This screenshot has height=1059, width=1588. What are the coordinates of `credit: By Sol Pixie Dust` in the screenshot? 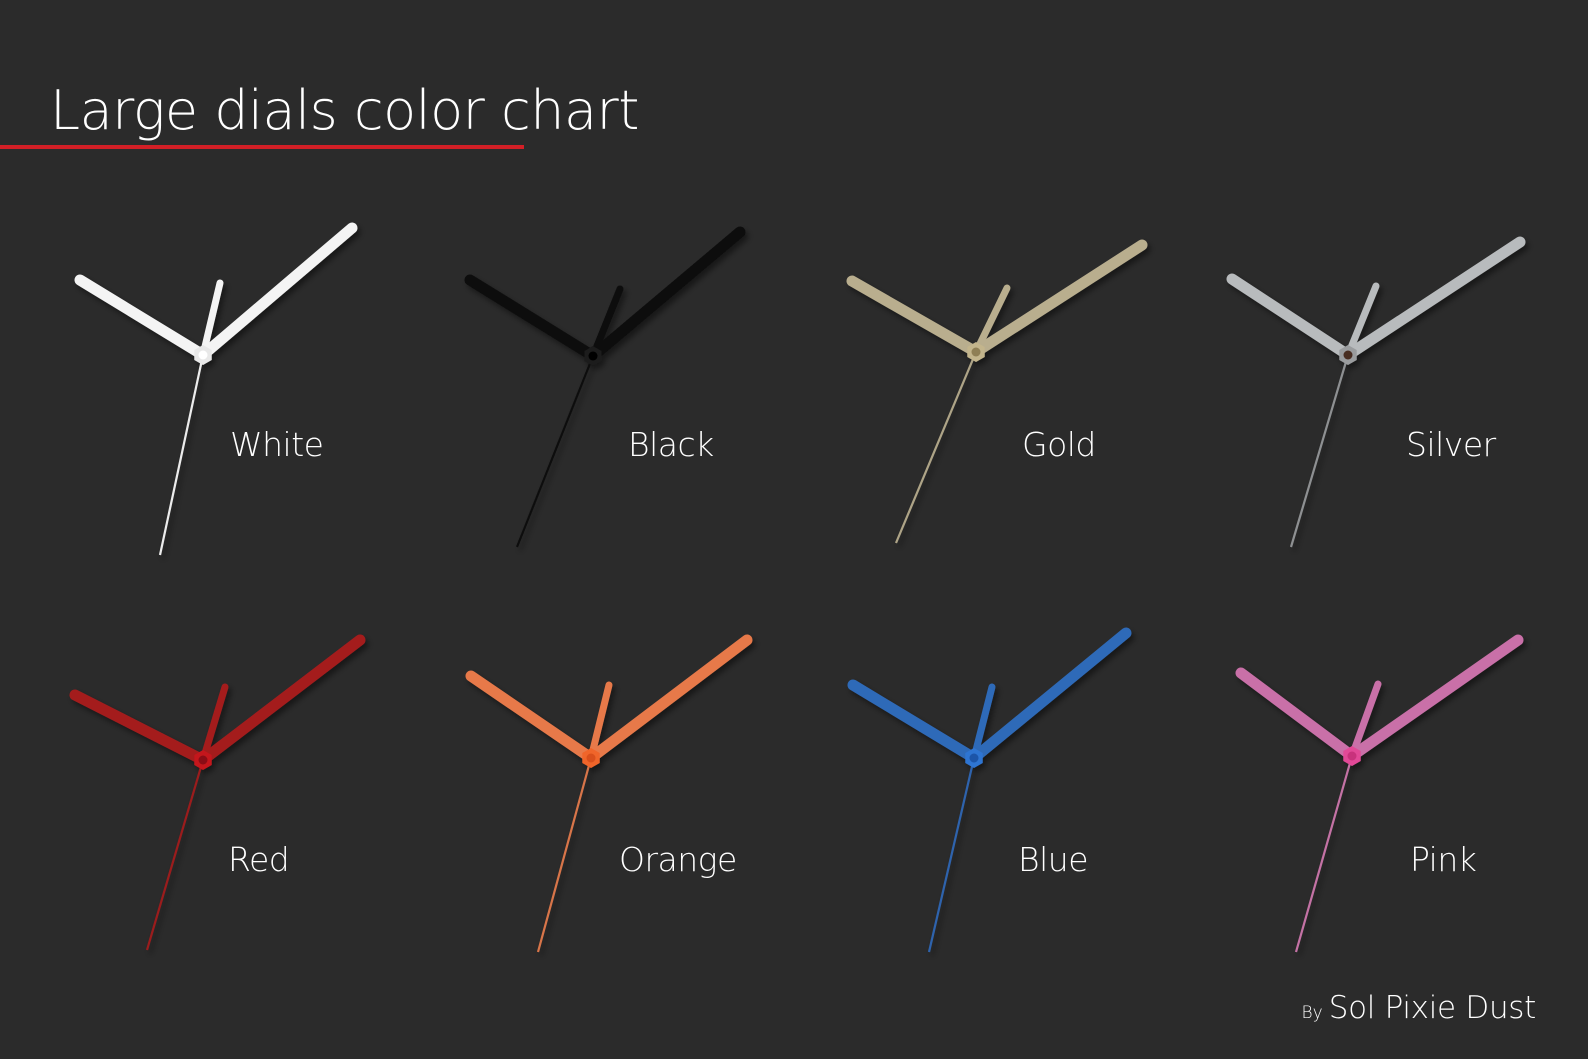 It's located at (1419, 1008).